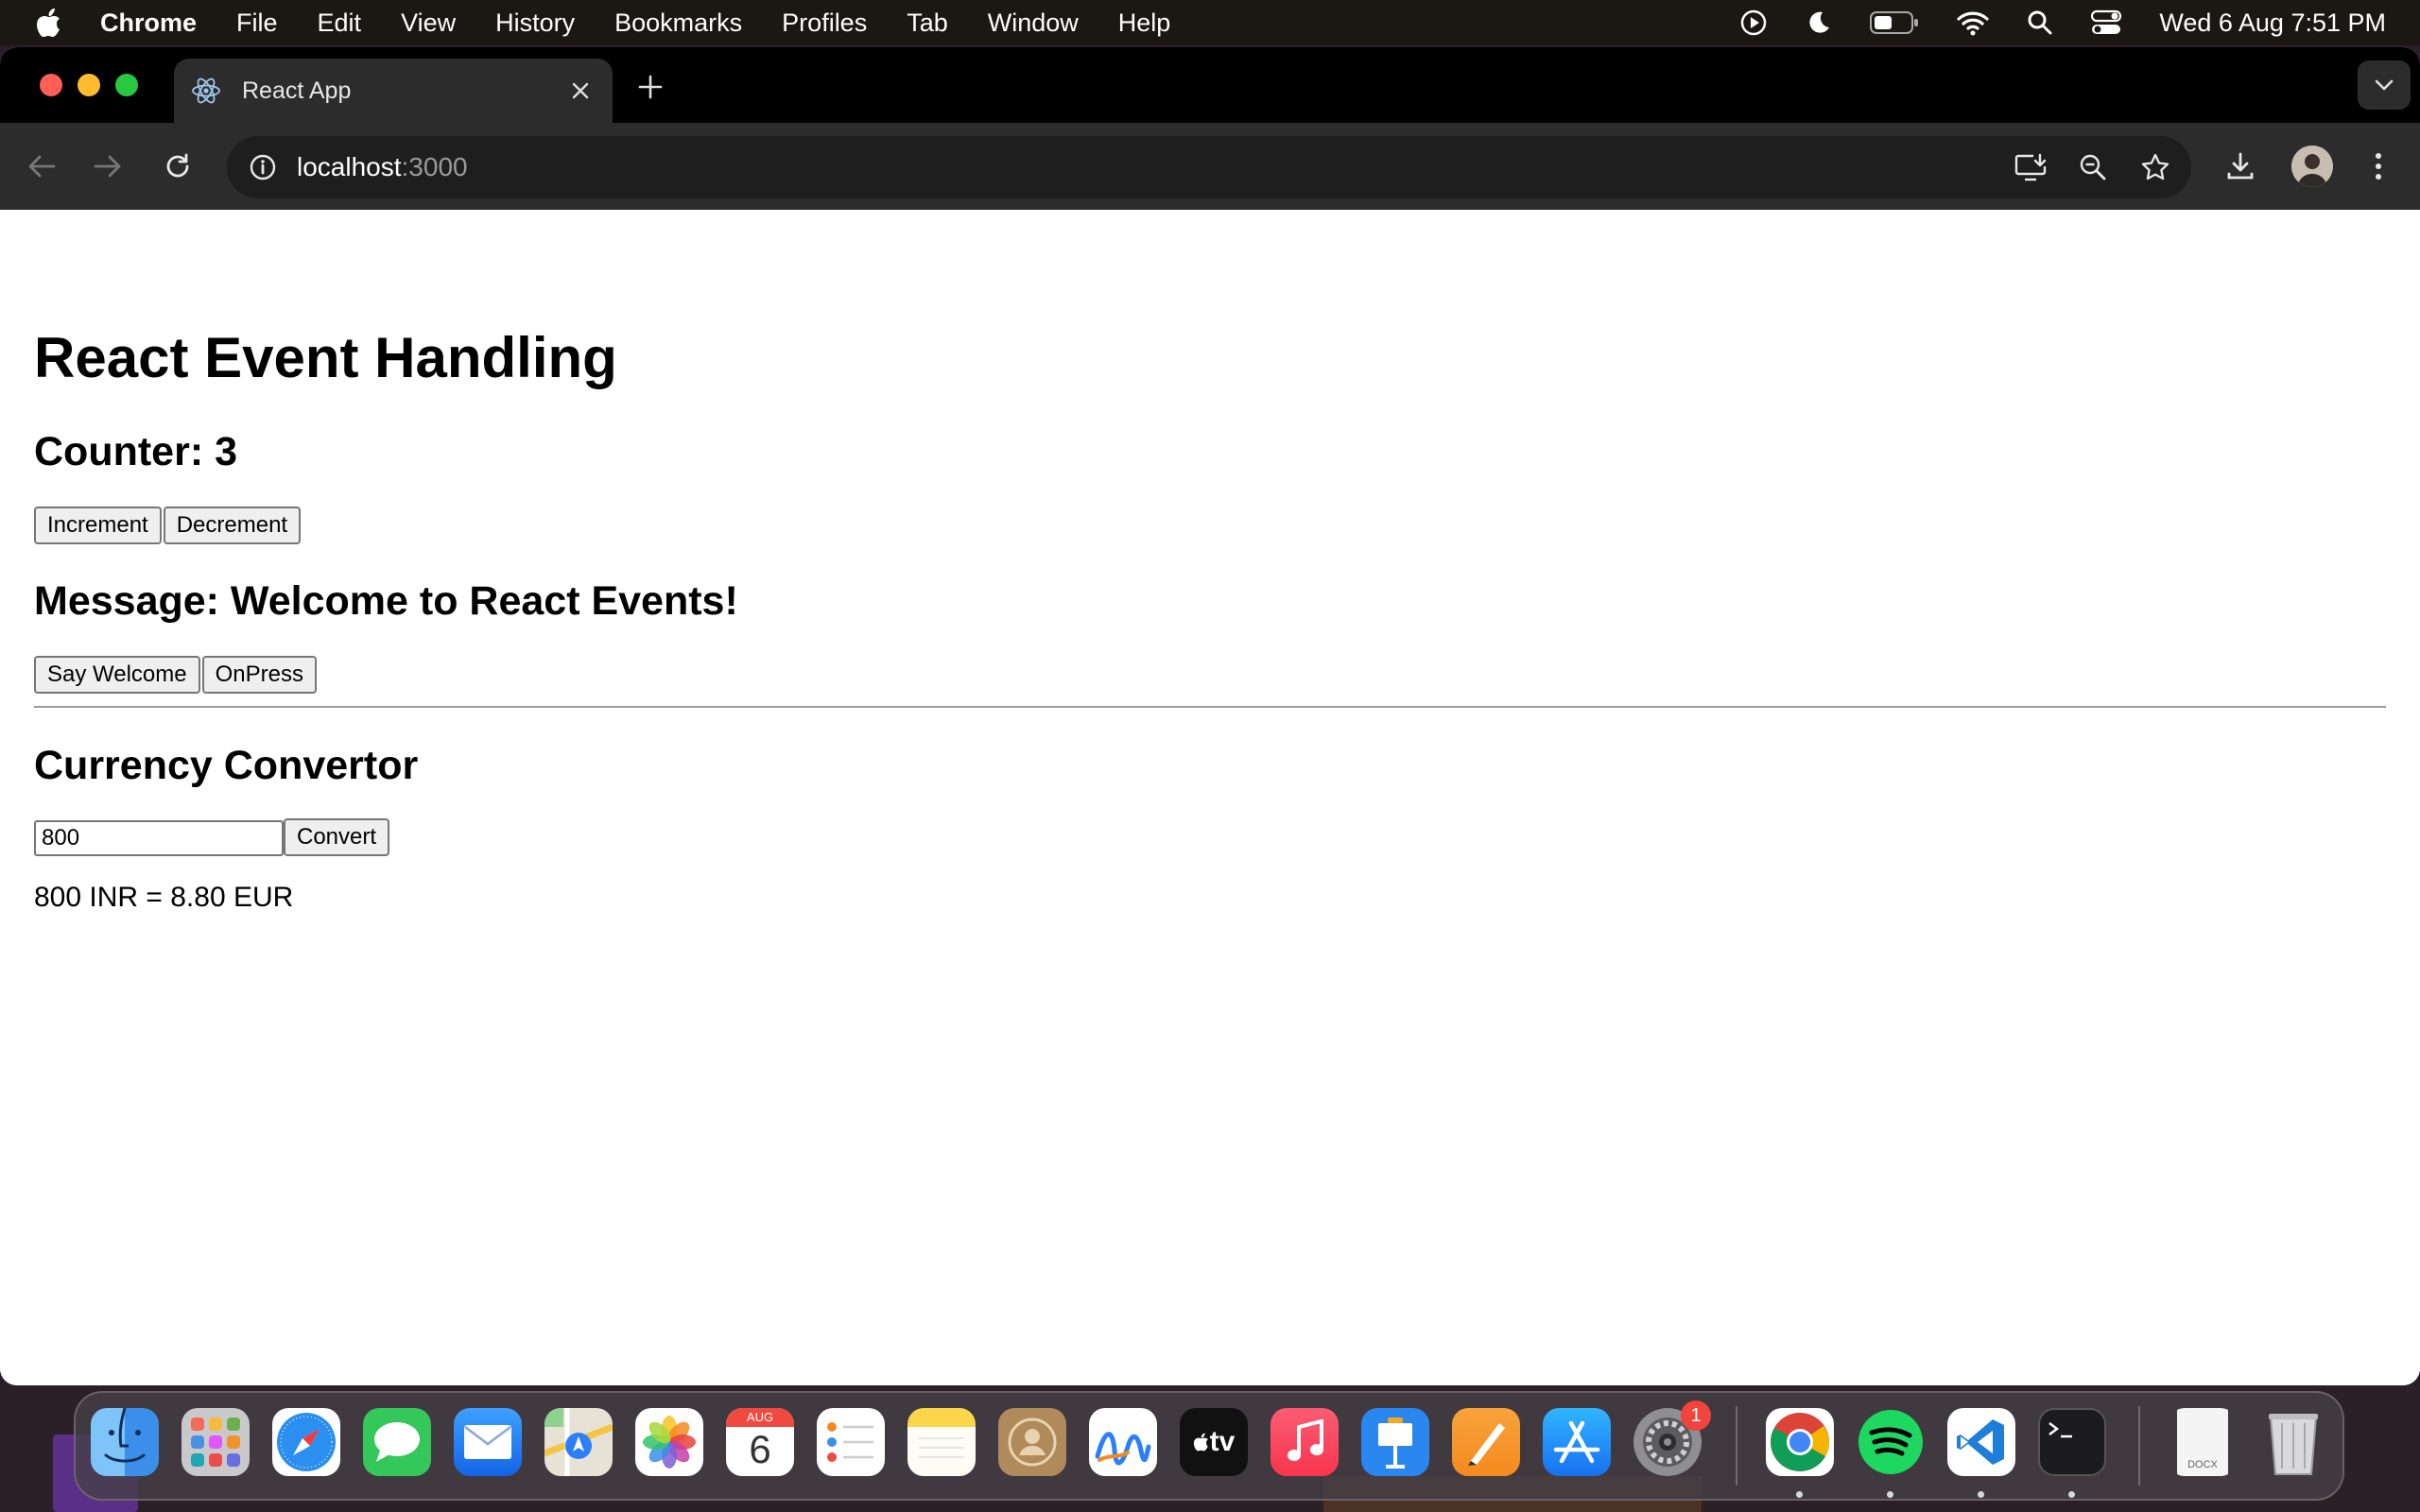  What do you see at coordinates (580, 90) in the screenshot?
I see `close-tab-icon` at bounding box center [580, 90].